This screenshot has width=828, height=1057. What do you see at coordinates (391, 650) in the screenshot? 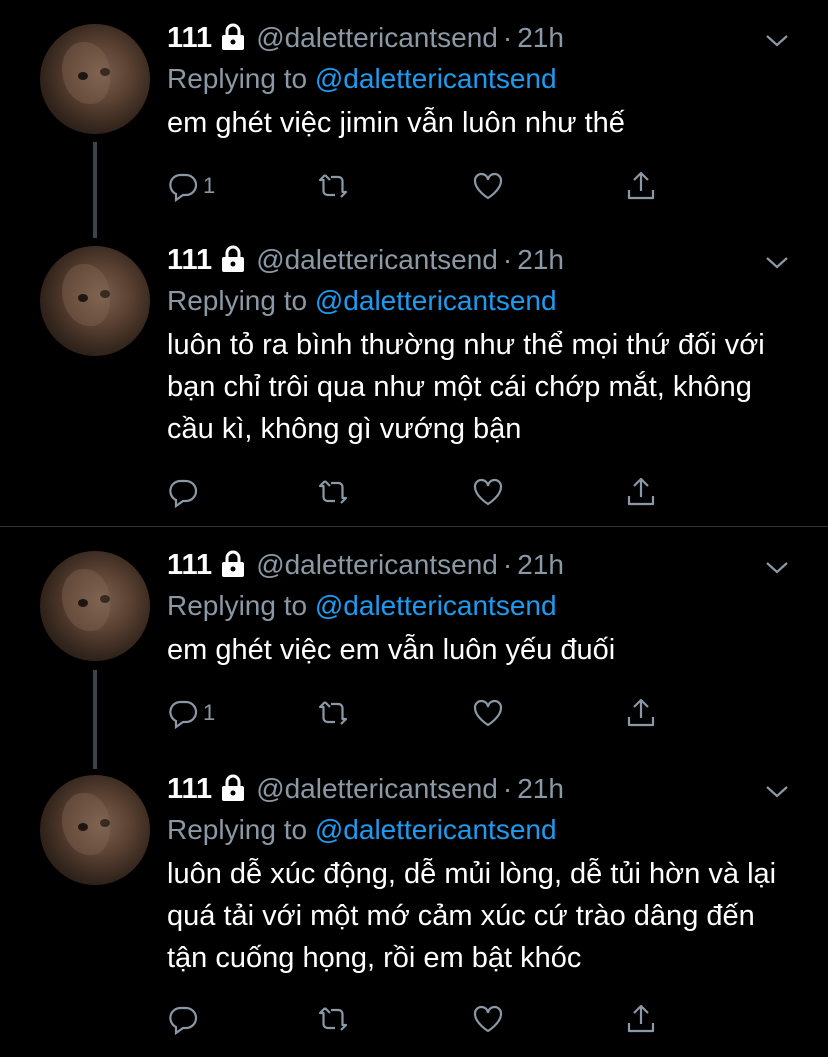
I see `tweet-text: em ghét việc em vẫn luôn yếu đuối` at bounding box center [391, 650].